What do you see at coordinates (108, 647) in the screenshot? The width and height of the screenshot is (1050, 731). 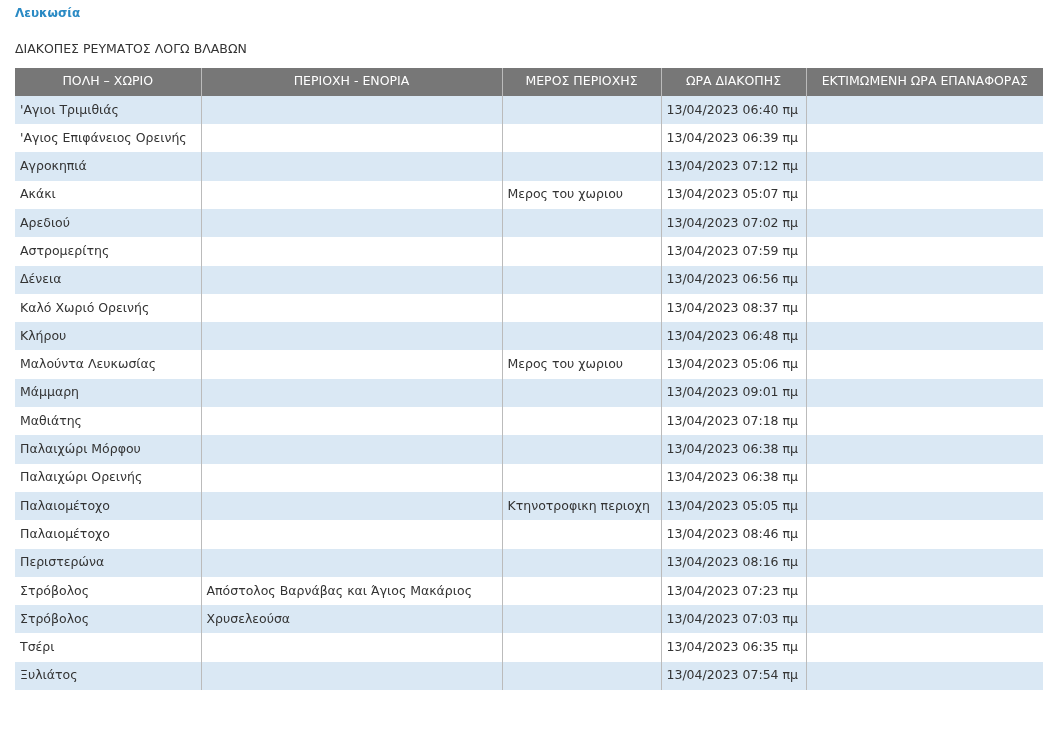 I see `table-cell: Τσέρι` at bounding box center [108, 647].